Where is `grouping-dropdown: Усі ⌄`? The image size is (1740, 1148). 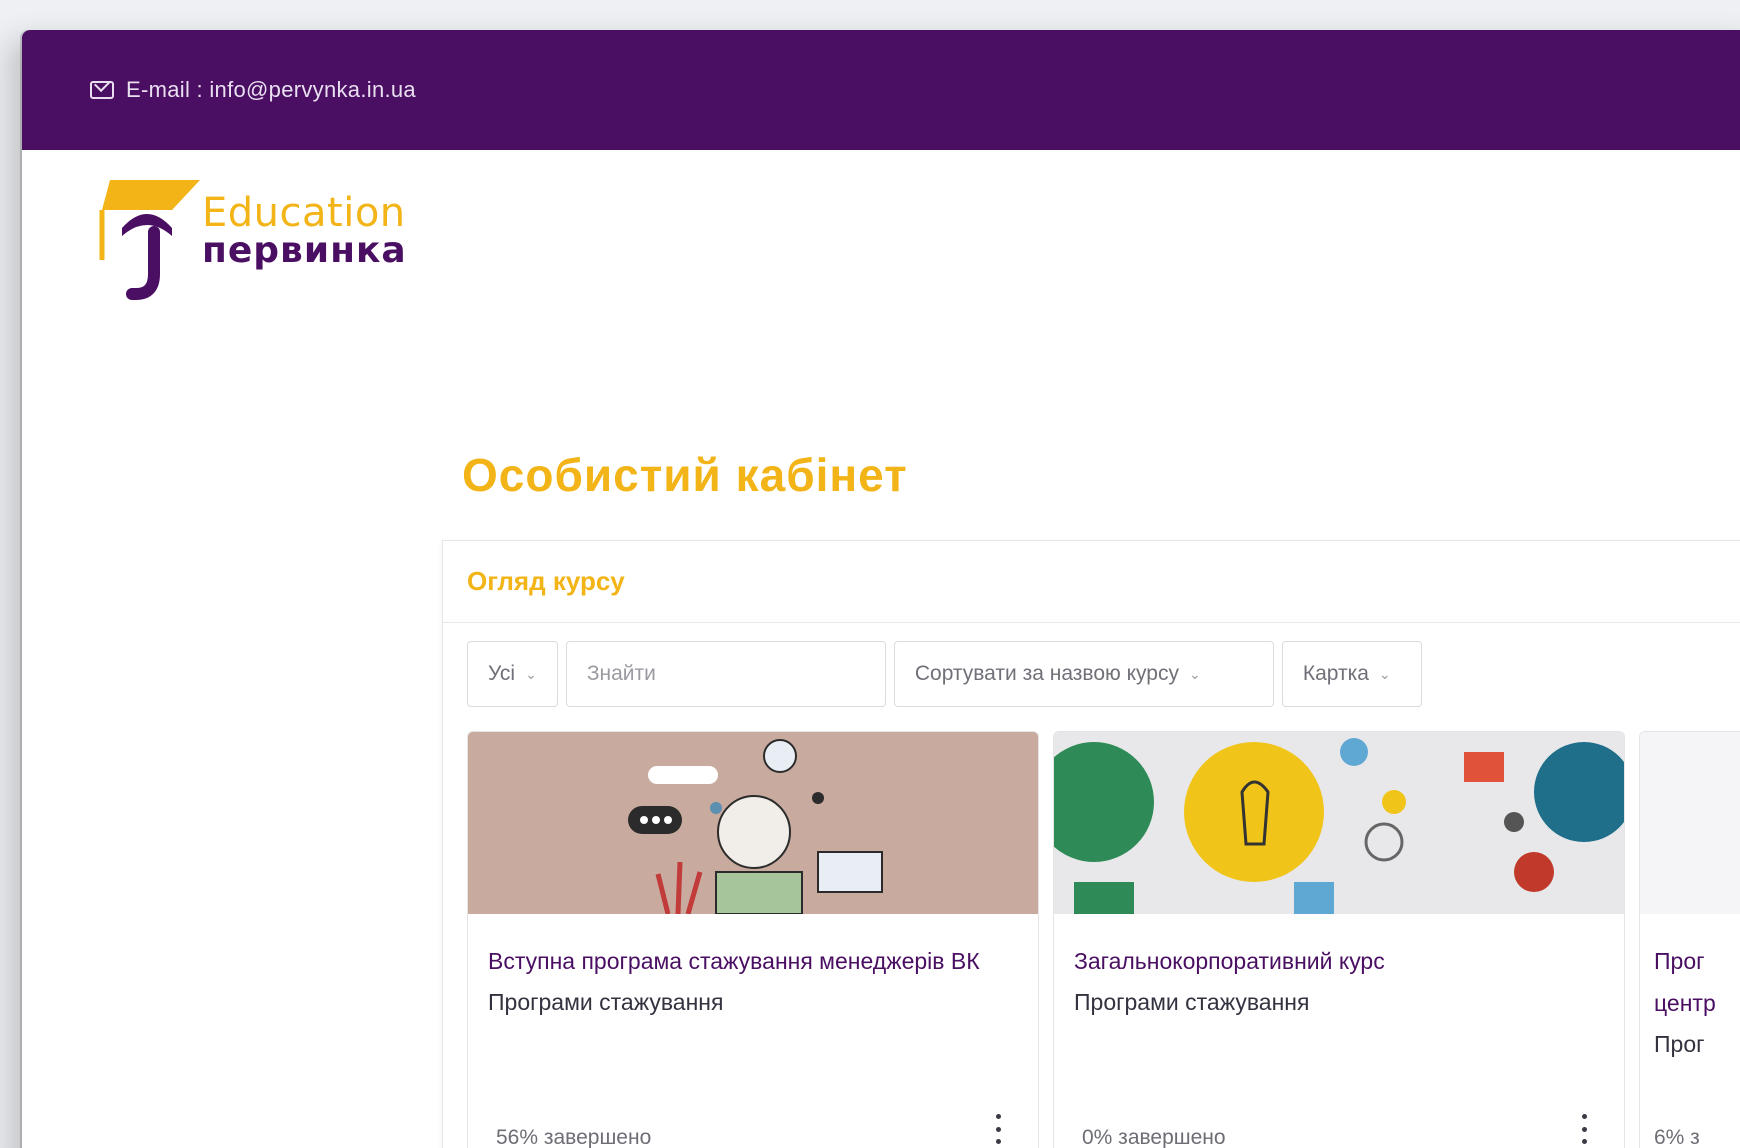 grouping-dropdown: Усі ⌄ is located at coordinates (512, 674).